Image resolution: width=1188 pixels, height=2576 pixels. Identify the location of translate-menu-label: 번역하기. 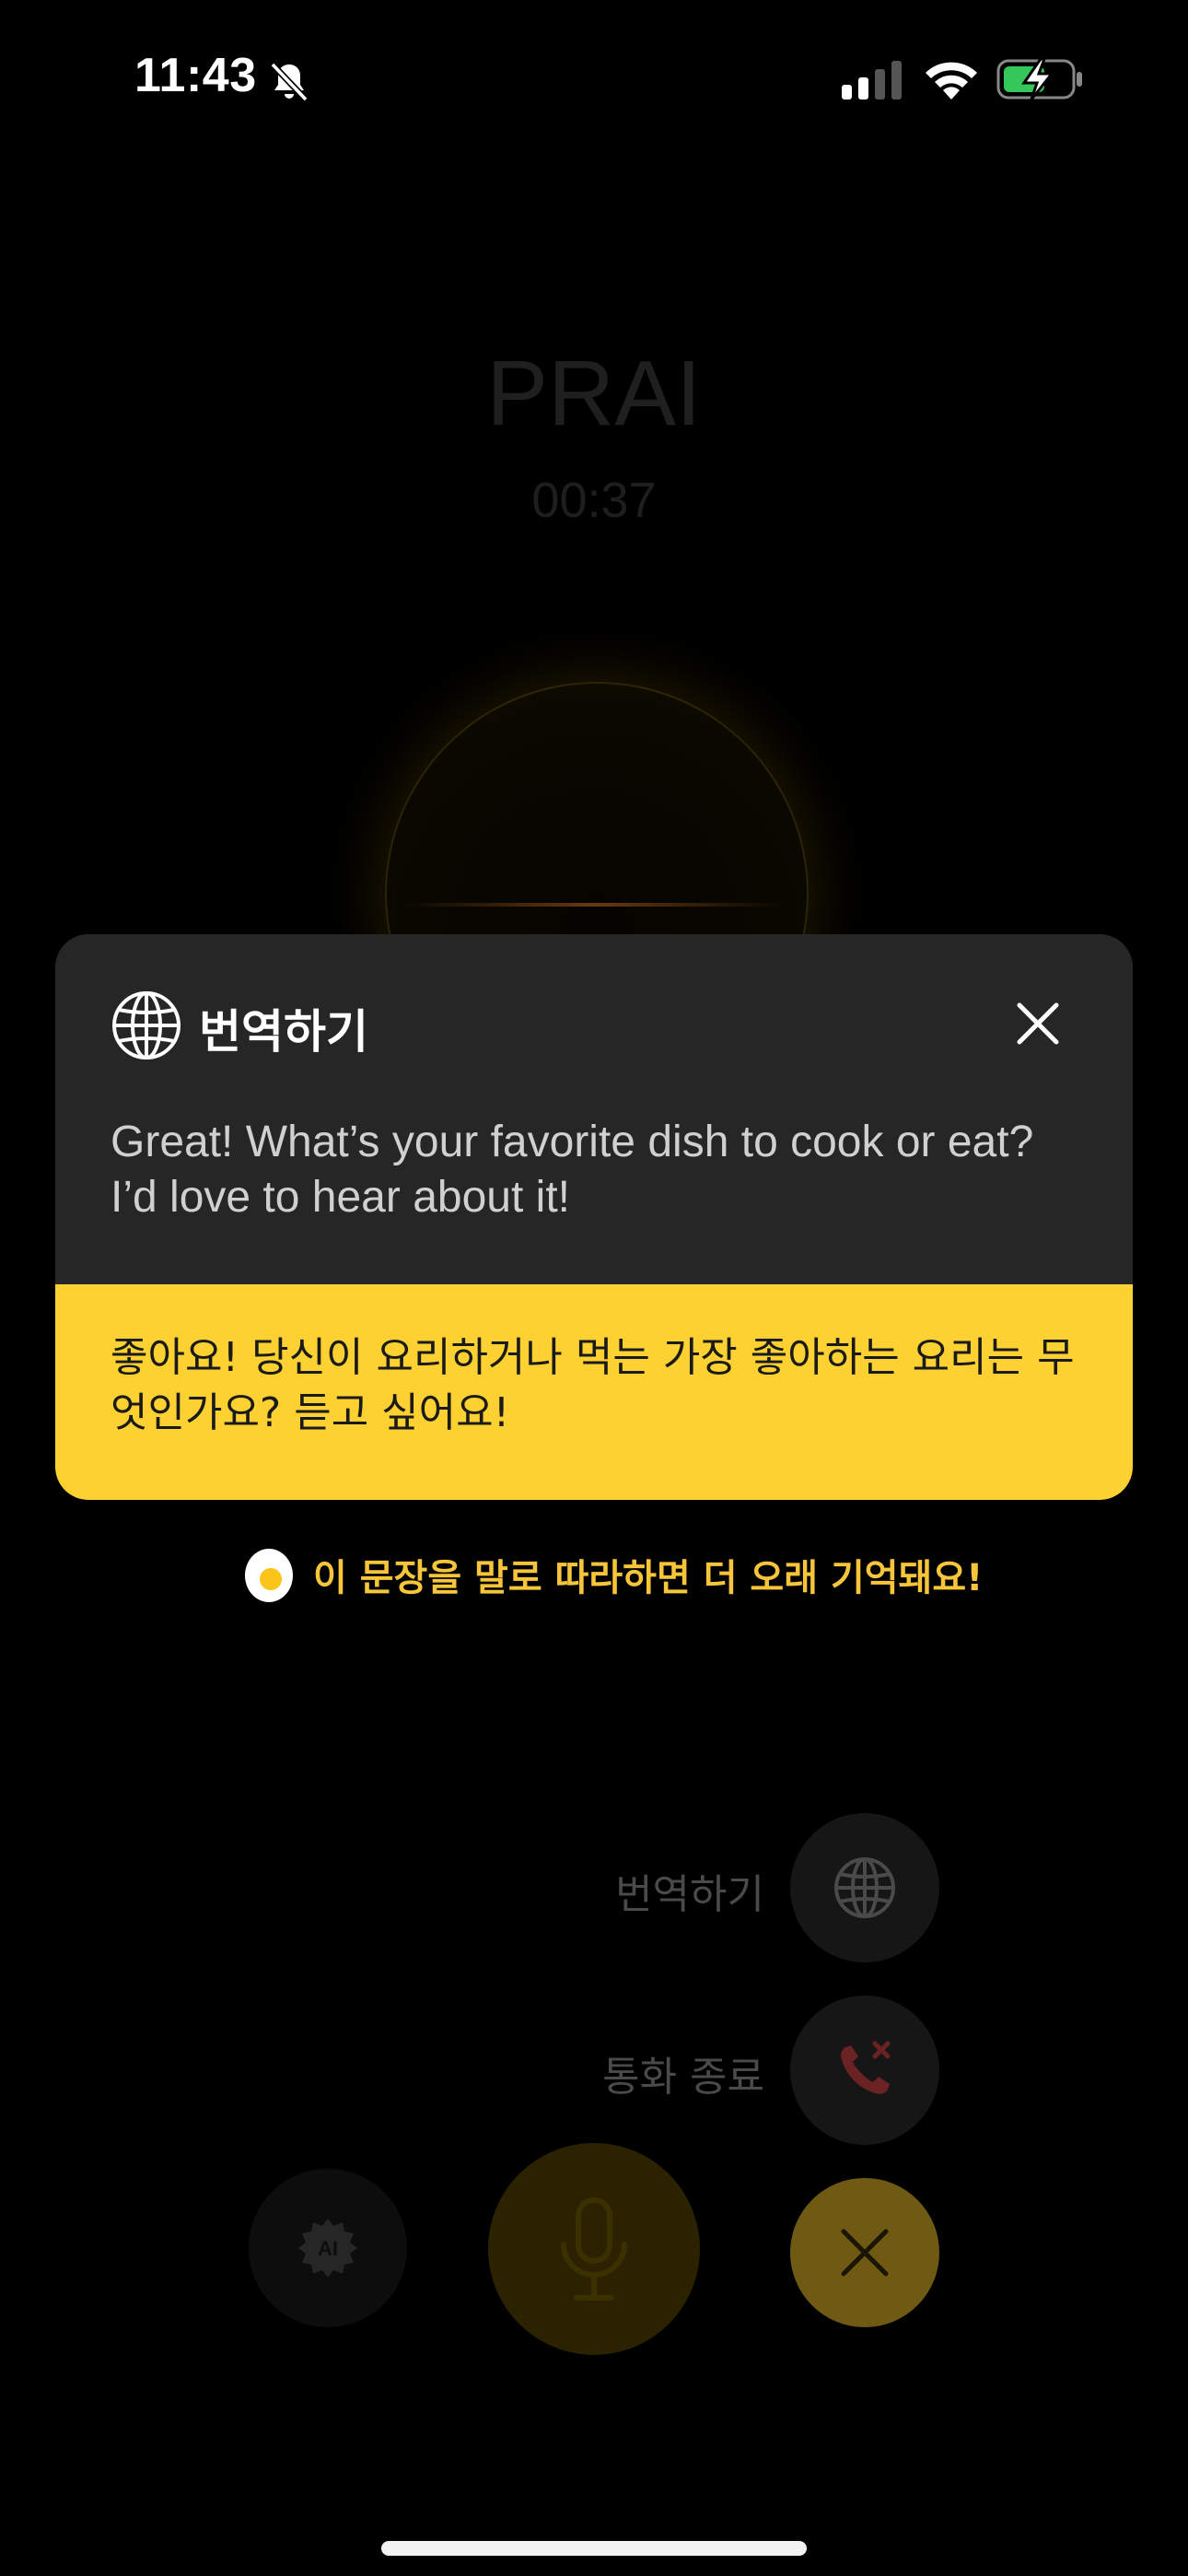
(689, 1891).